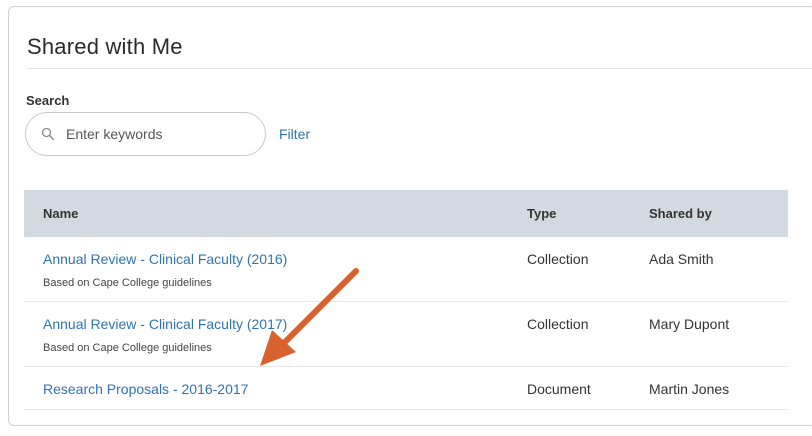 Image resolution: width=812 pixels, height=436 pixels. Describe the element at coordinates (681, 259) in the screenshot. I see `item-shared-by: Ada Smith` at that location.